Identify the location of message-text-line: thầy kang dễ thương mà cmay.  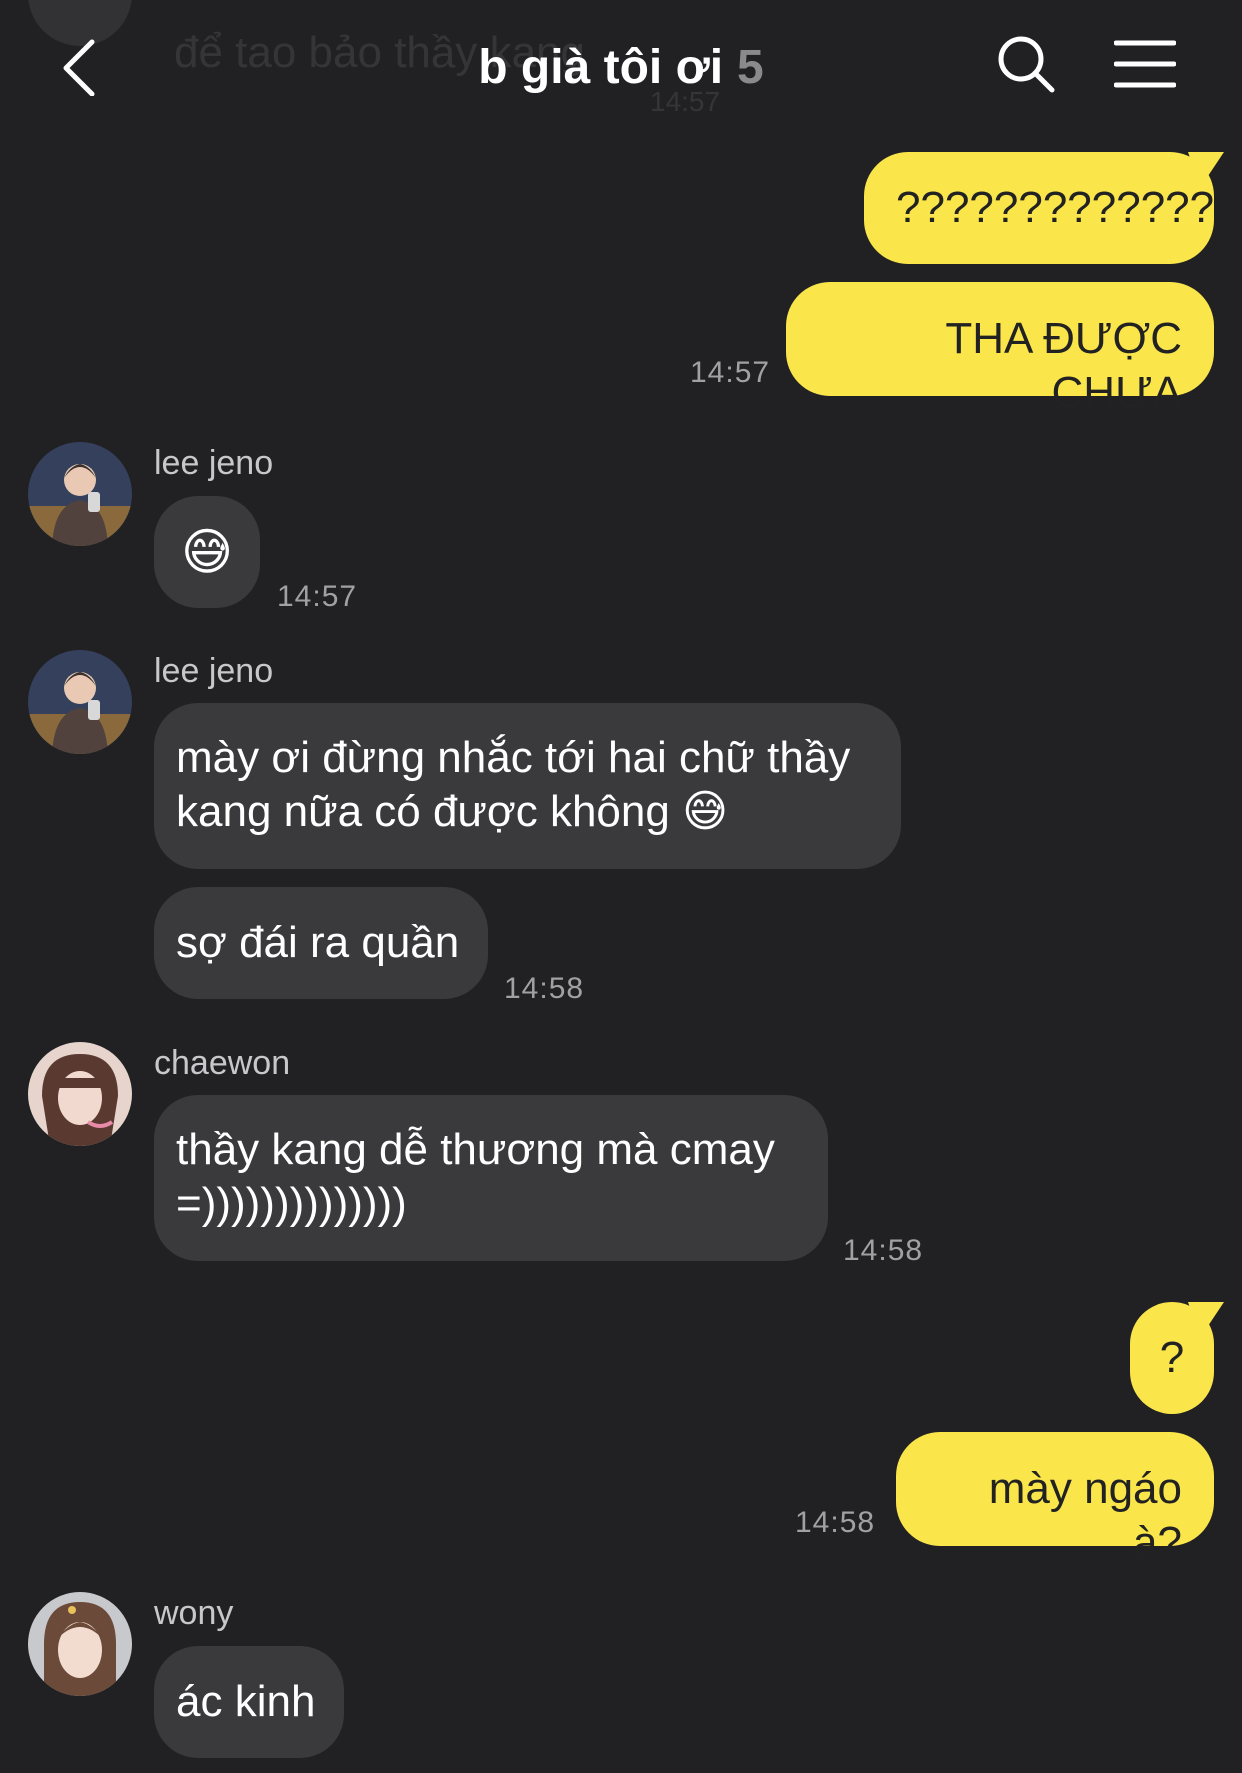
(475, 1149).